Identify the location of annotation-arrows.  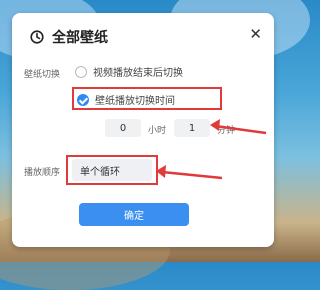
(211, 149).